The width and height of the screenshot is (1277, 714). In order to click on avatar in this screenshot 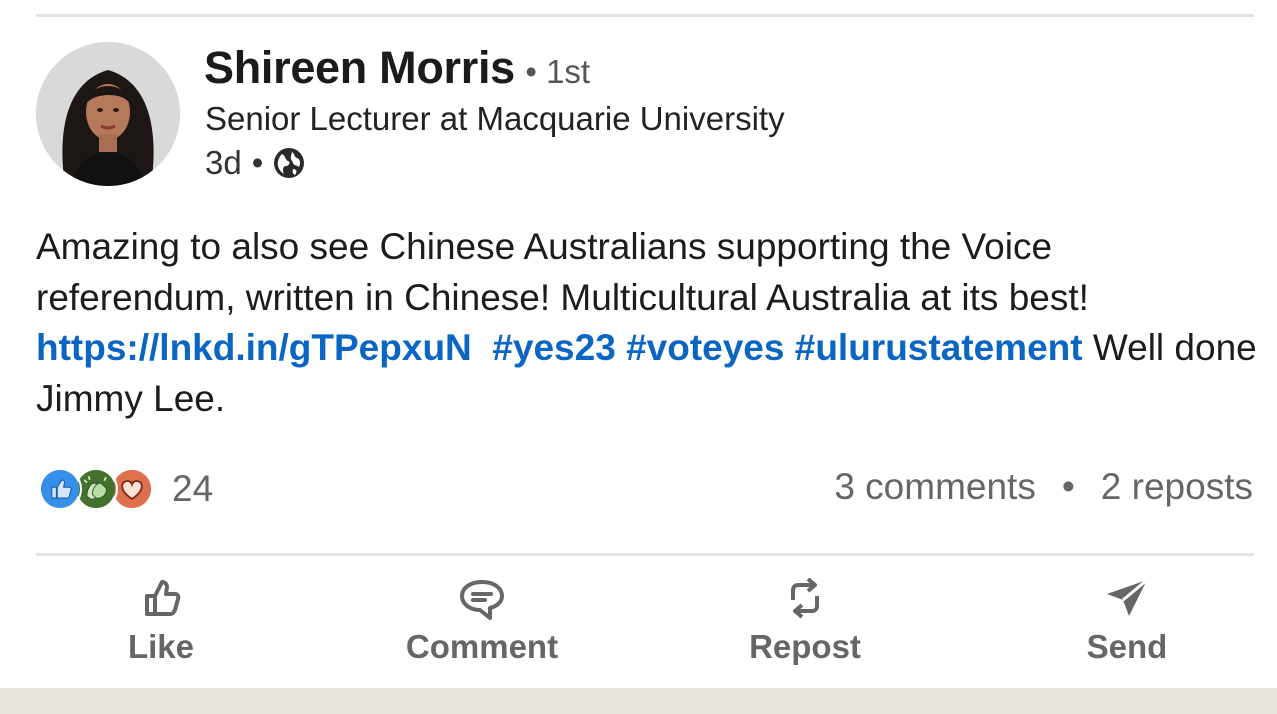, I will do `click(108, 114)`.